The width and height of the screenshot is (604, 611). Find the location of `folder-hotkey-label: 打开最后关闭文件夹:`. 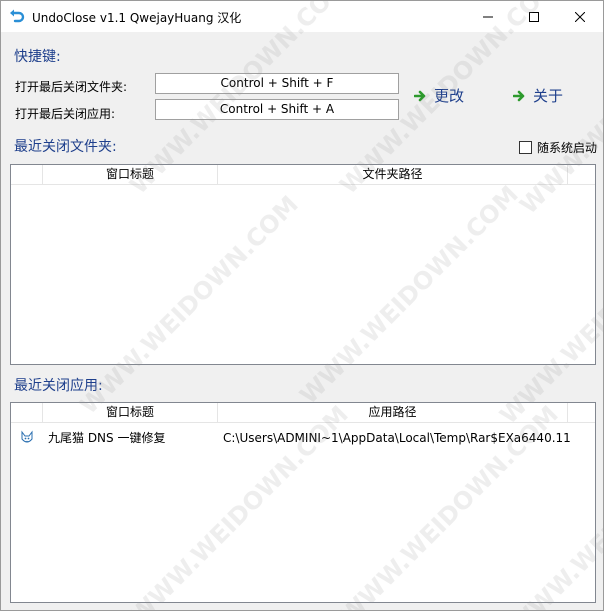

folder-hotkey-label: 打开最后关闭文件夹: is located at coordinates (71, 87).